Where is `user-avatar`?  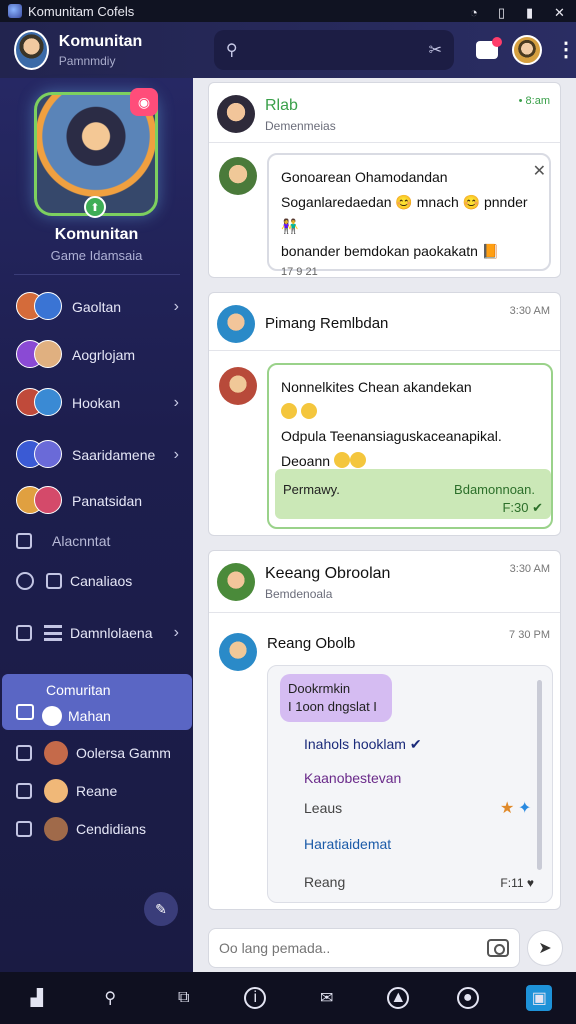
user-avatar is located at coordinates (527, 50).